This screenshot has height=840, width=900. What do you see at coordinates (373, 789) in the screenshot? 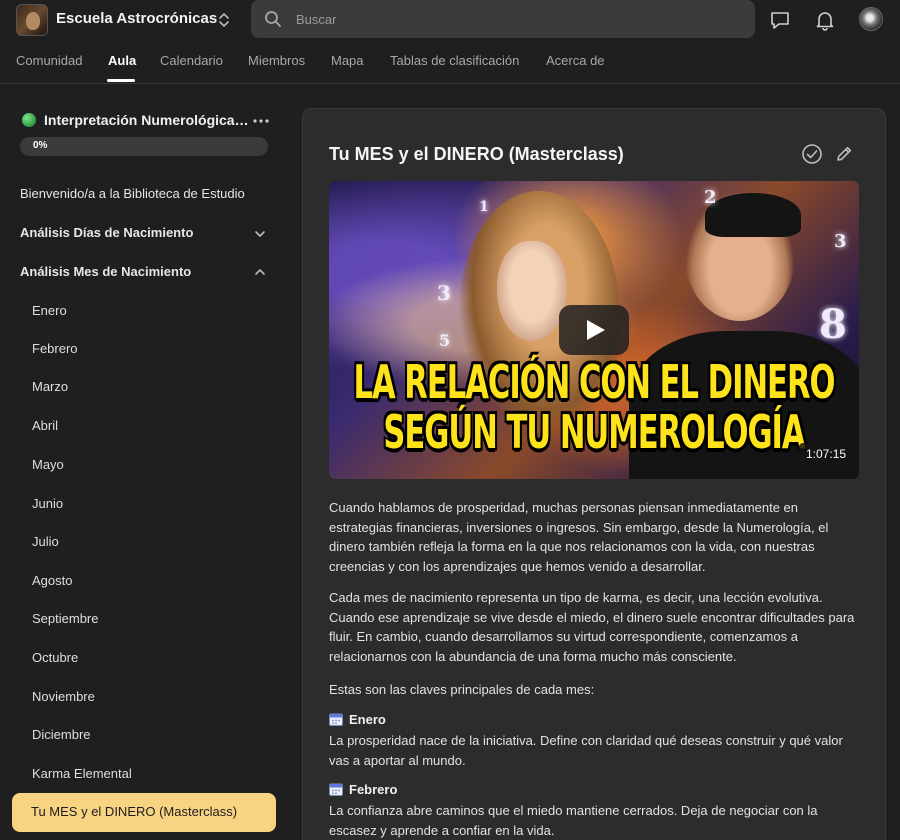
I see `month-name: Febrero` at bounding box center [373, 789].